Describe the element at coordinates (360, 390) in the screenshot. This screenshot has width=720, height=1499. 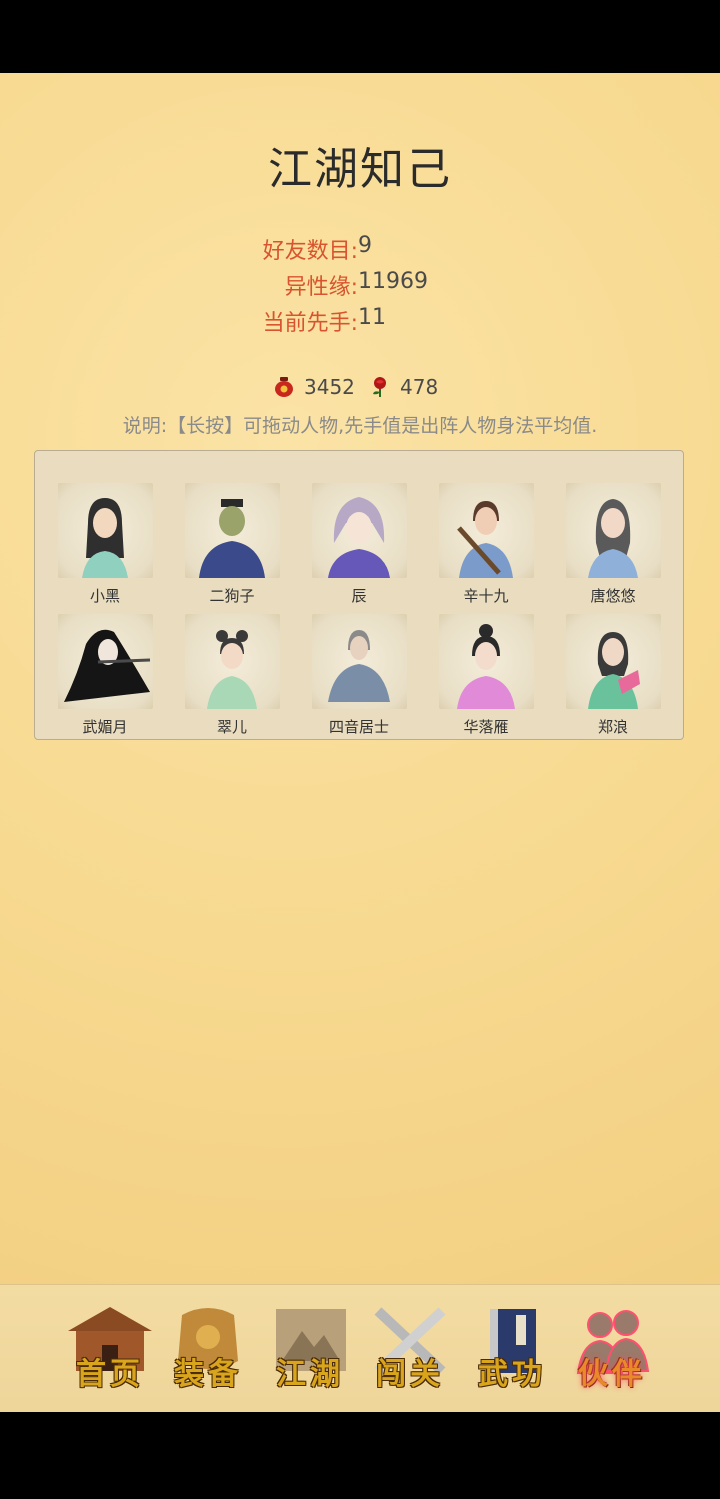
I see `currency-bar: 3452 478` at that location.